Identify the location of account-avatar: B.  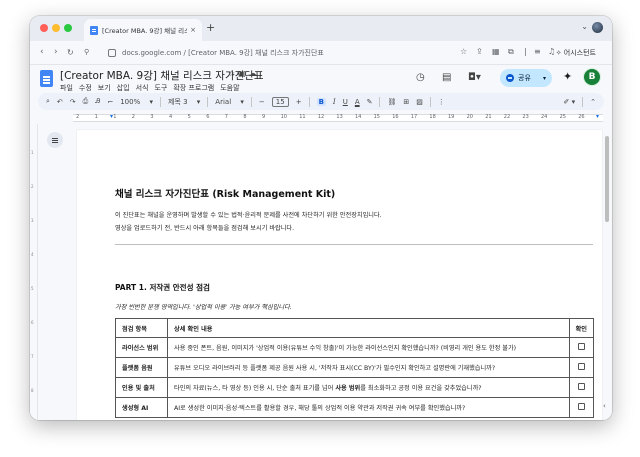
(592, 77).